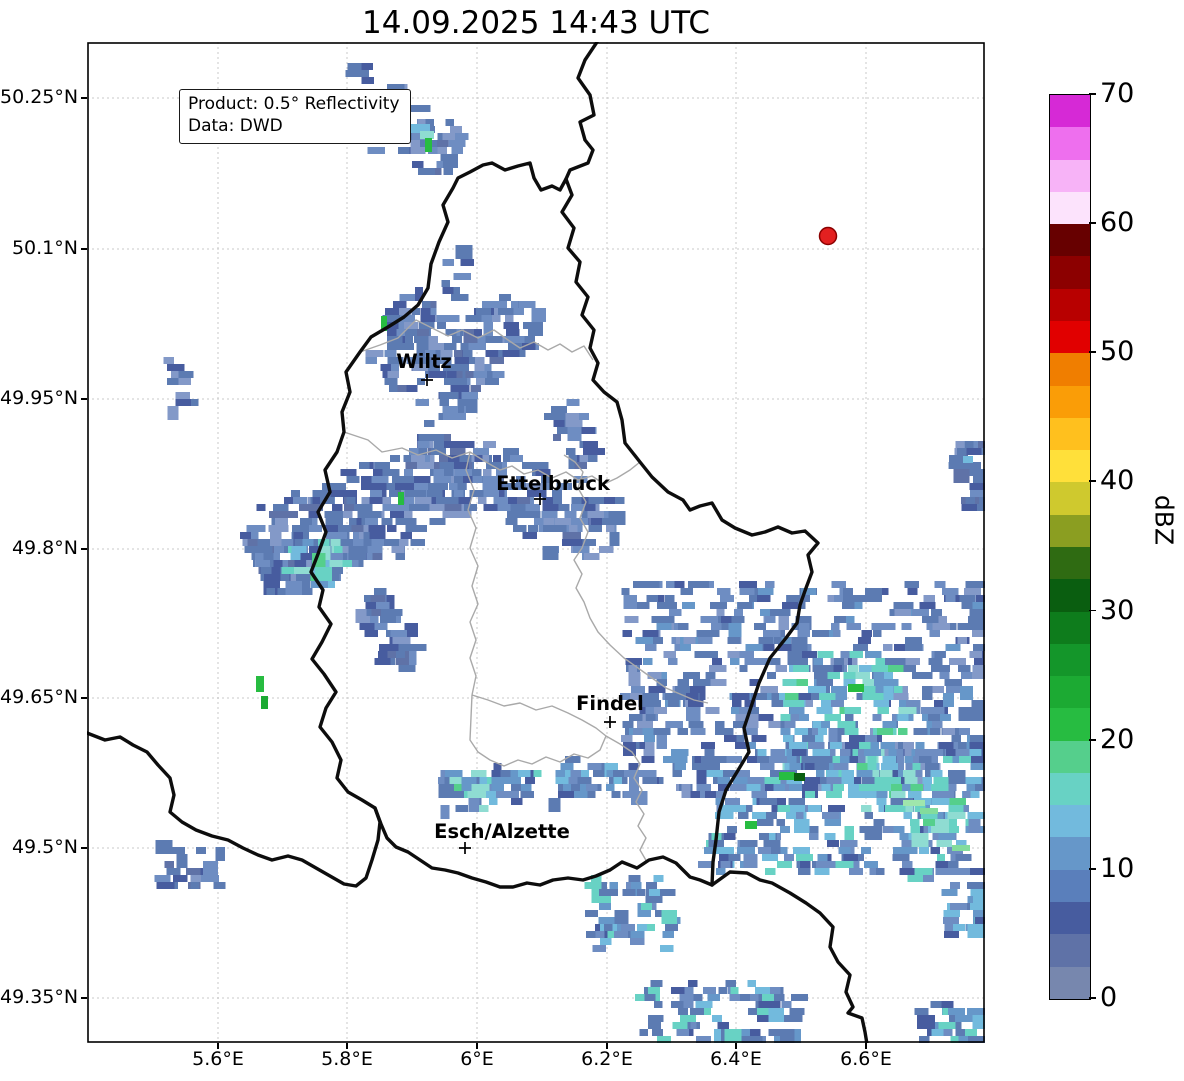  Describe the element at coordinates (39, 398) in the screenshot. I see `y-tick-label: 49.95°N` at that location.